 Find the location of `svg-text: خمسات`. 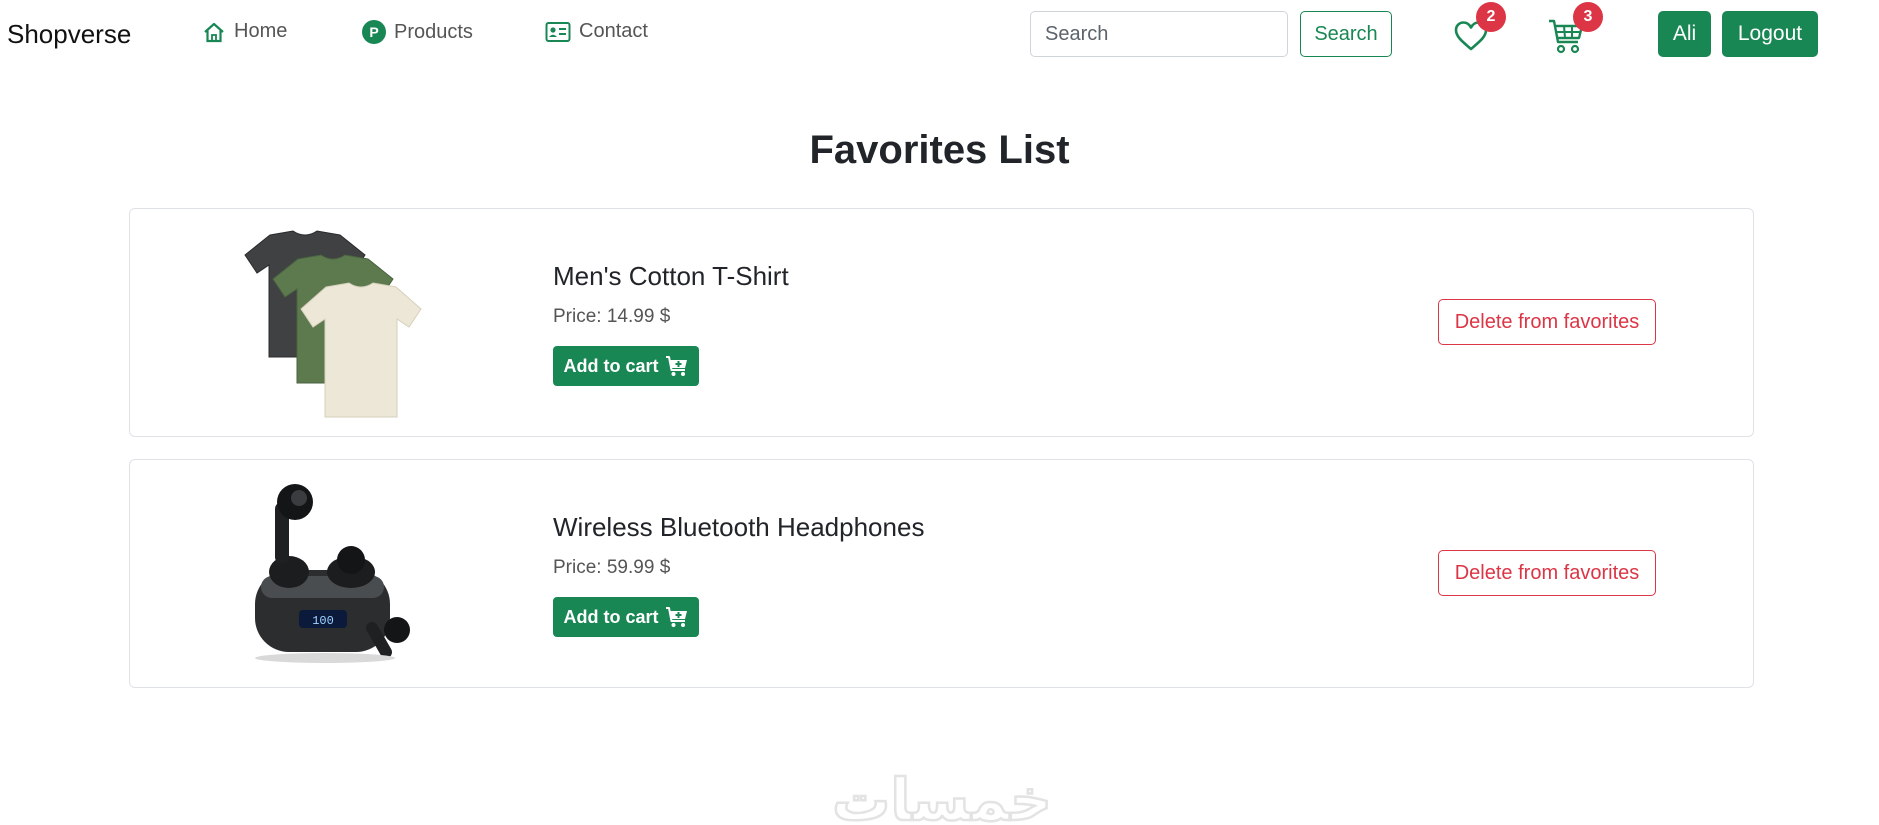

svg-text: خمسات is located at coordinates (942, 795).